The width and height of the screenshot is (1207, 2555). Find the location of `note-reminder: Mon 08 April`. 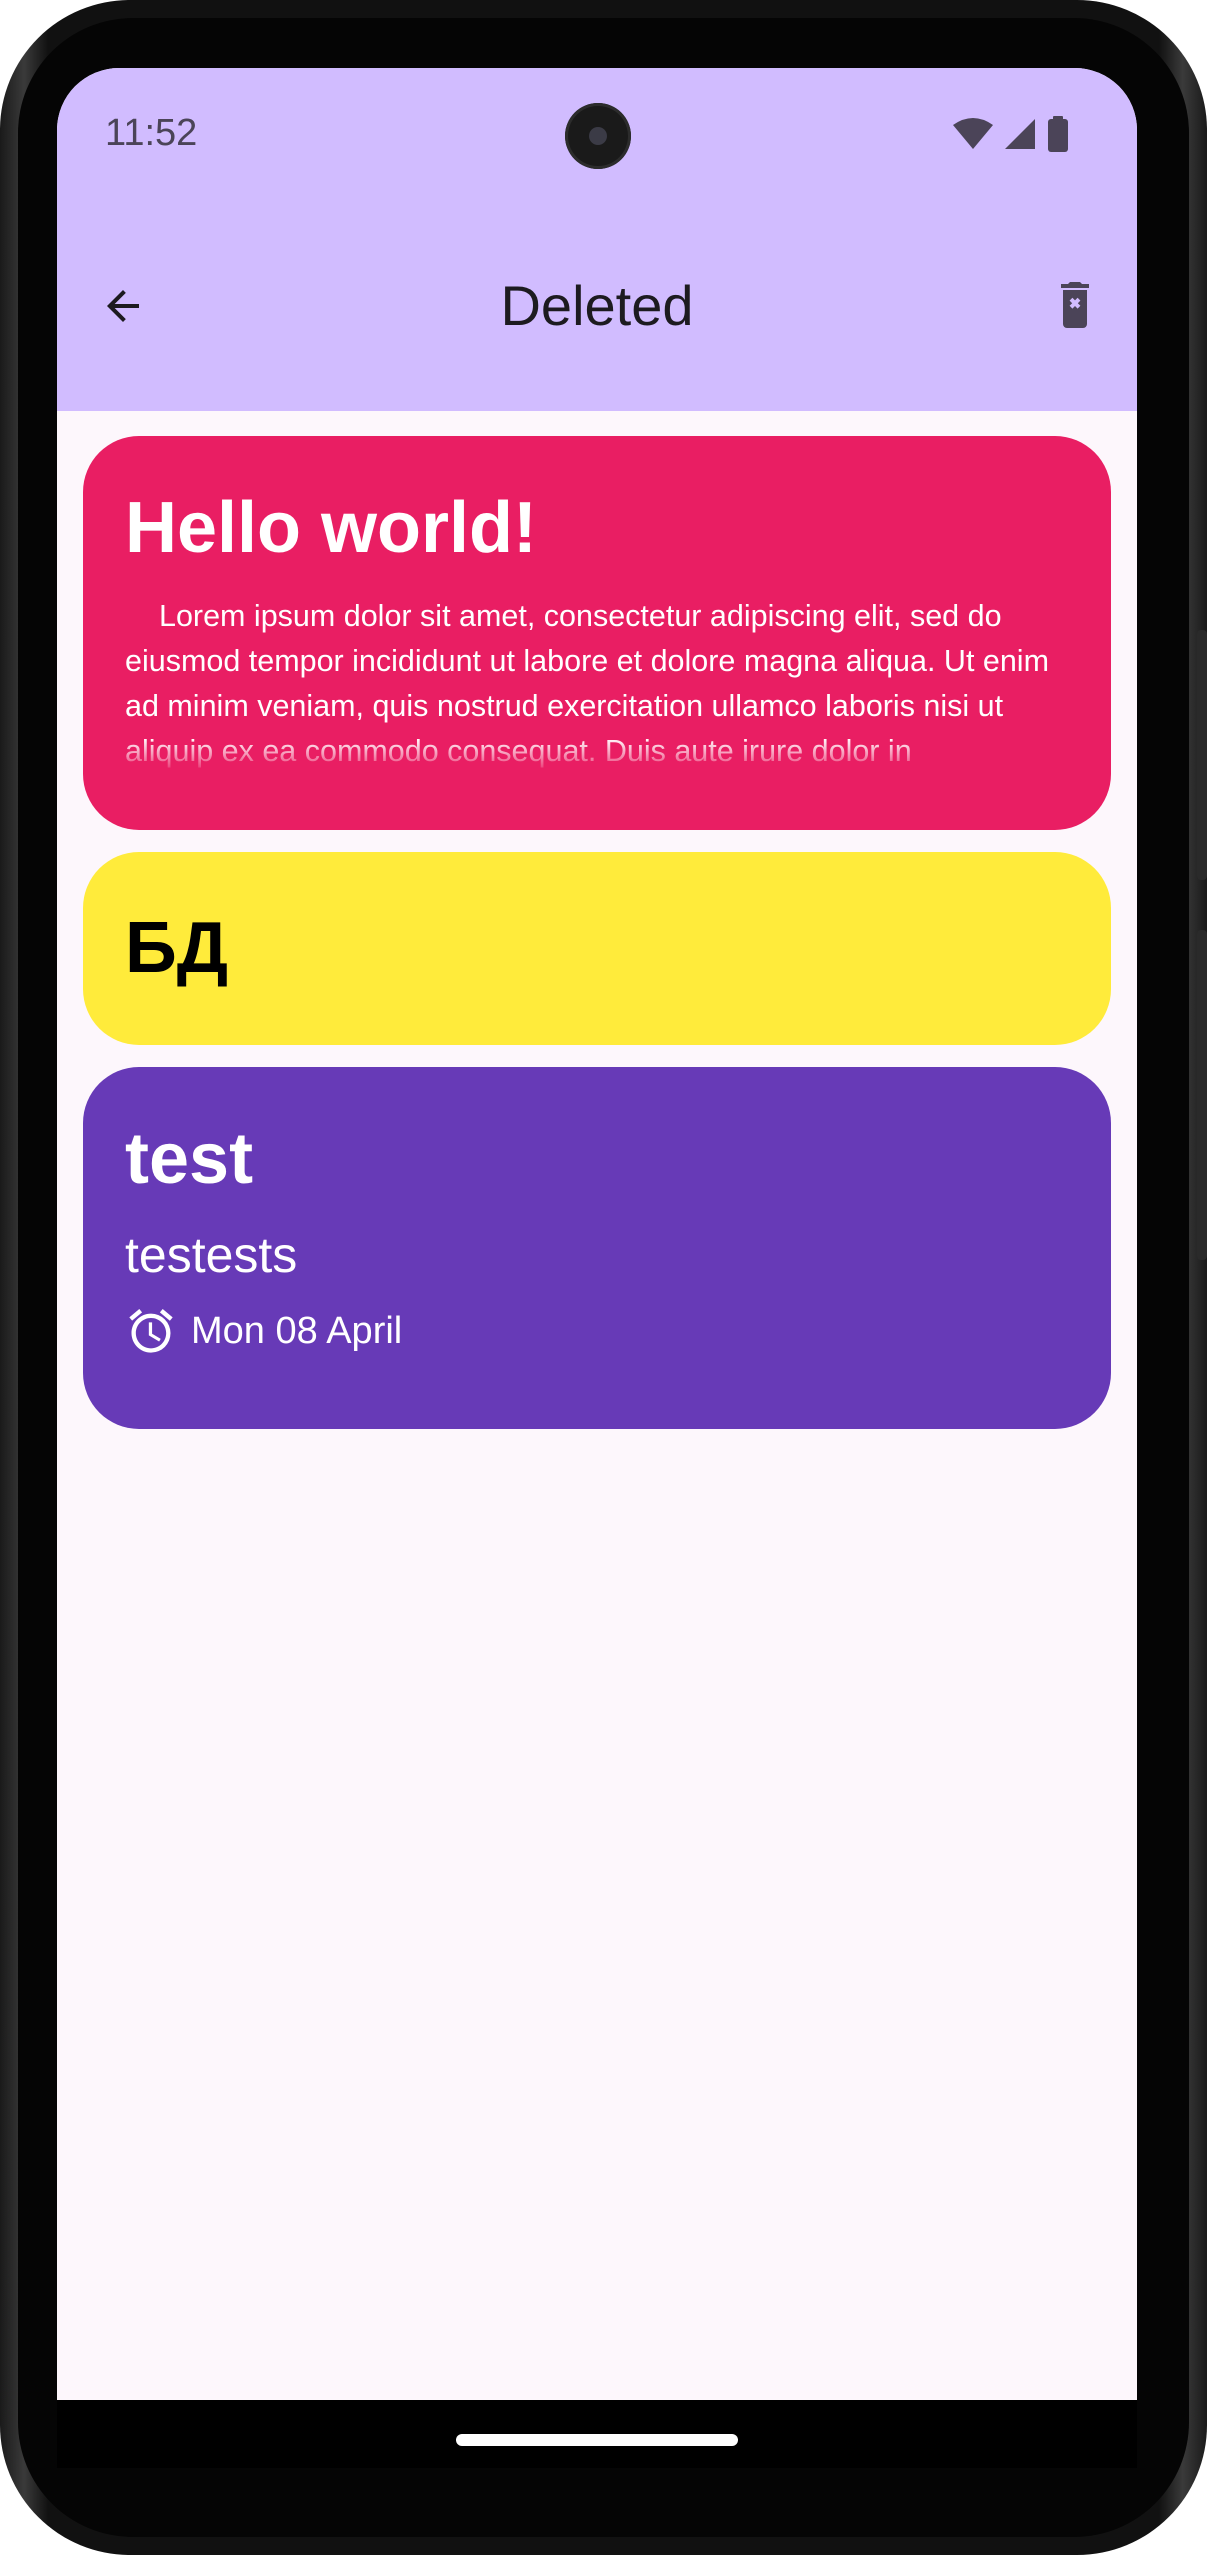

note-reminder: Mon 08 April is located at coordinates (597, 1331).